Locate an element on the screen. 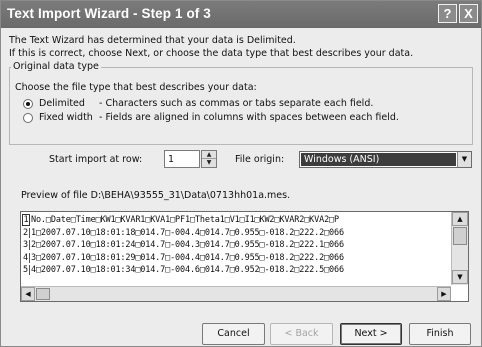  scroll-up-icon: ▲ is located at coordinates (460, 219).